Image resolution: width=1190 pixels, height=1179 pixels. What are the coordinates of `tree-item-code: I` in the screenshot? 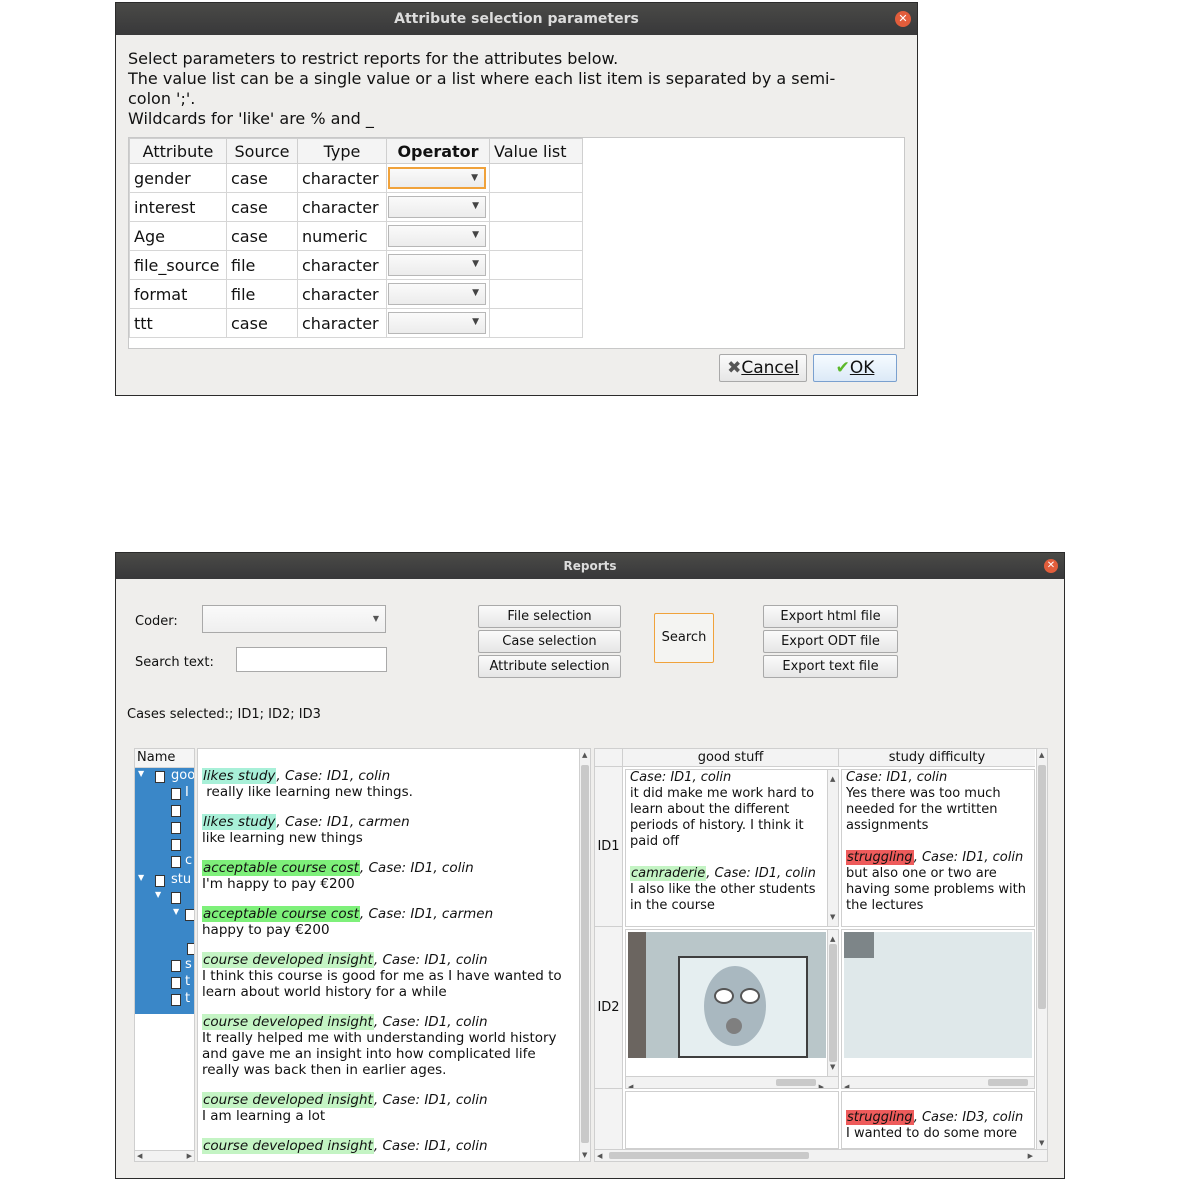 It's located at (163, 793).